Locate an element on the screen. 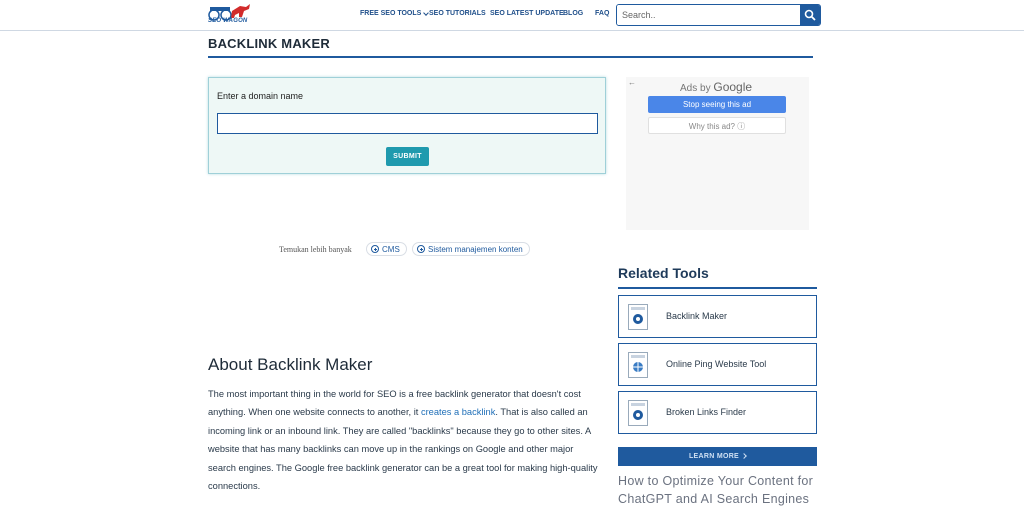 The image size is (1024, 507). nav-free-seo-tools: FREE SEO TOOLS is located at coordinates (395, 13).